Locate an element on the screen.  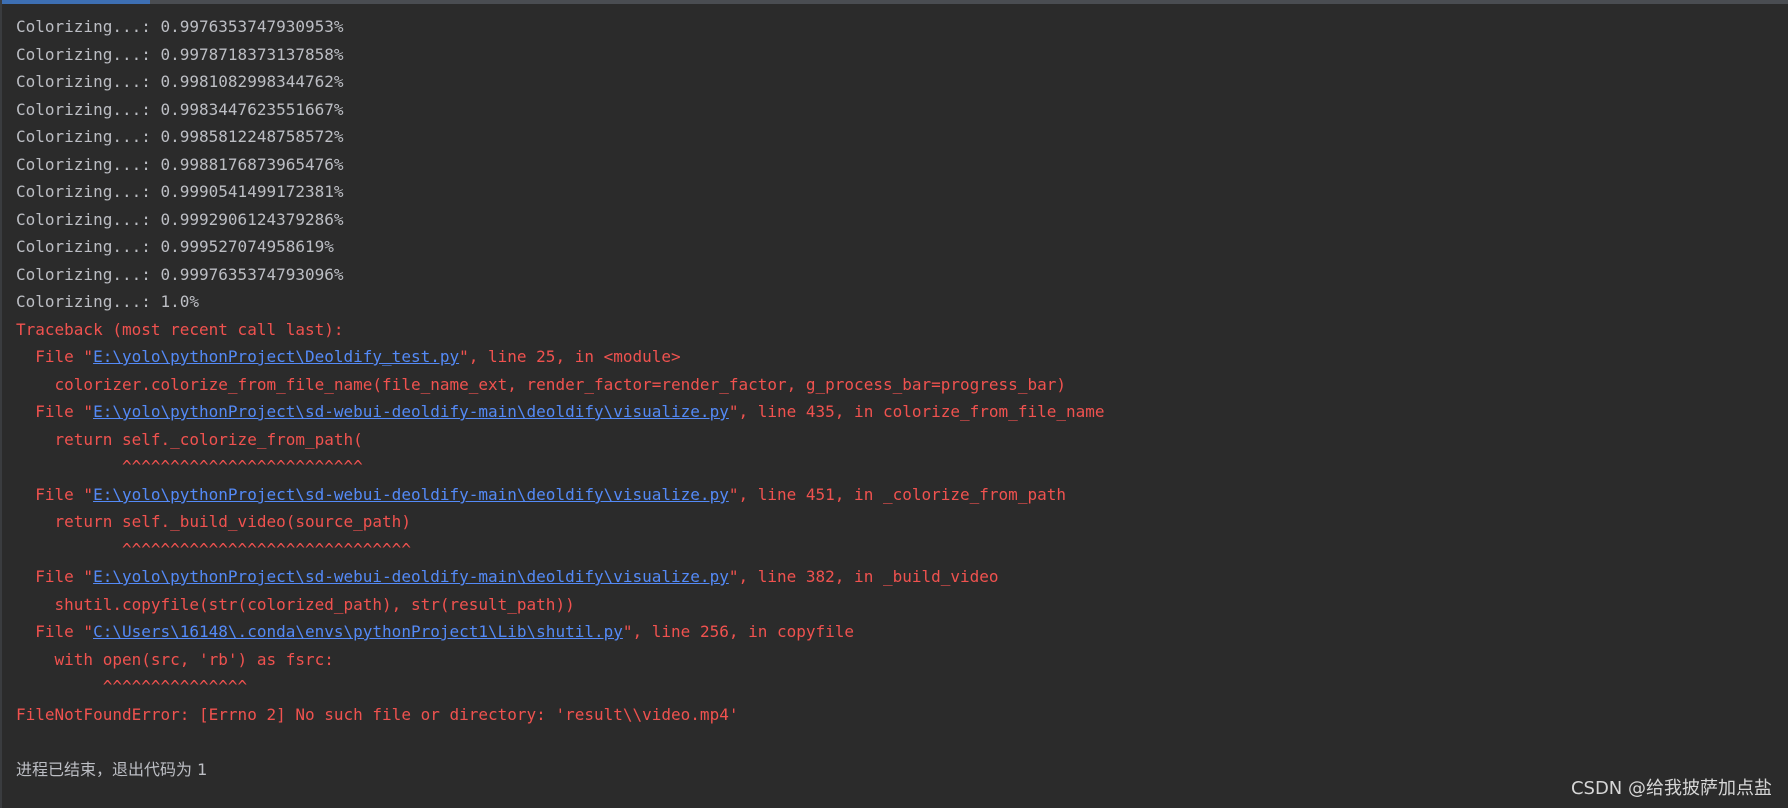
output-line: Colorizing...: 0.9983447623551667% is located at coordinates (180, 109).